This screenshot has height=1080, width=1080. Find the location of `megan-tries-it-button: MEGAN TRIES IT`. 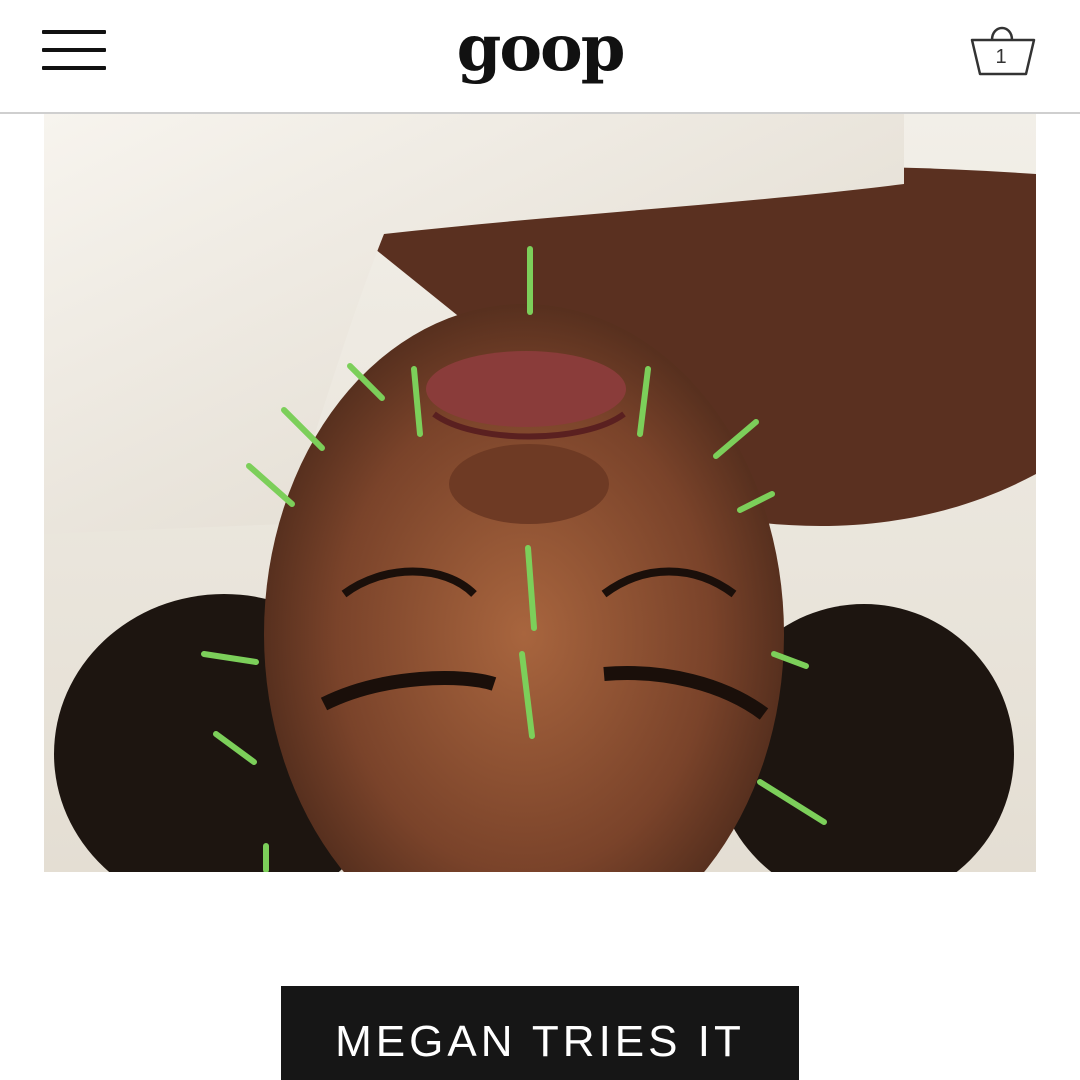

megan-tries-it-button: MEGAN TRIES IT is located at coordinates (540, 1033).